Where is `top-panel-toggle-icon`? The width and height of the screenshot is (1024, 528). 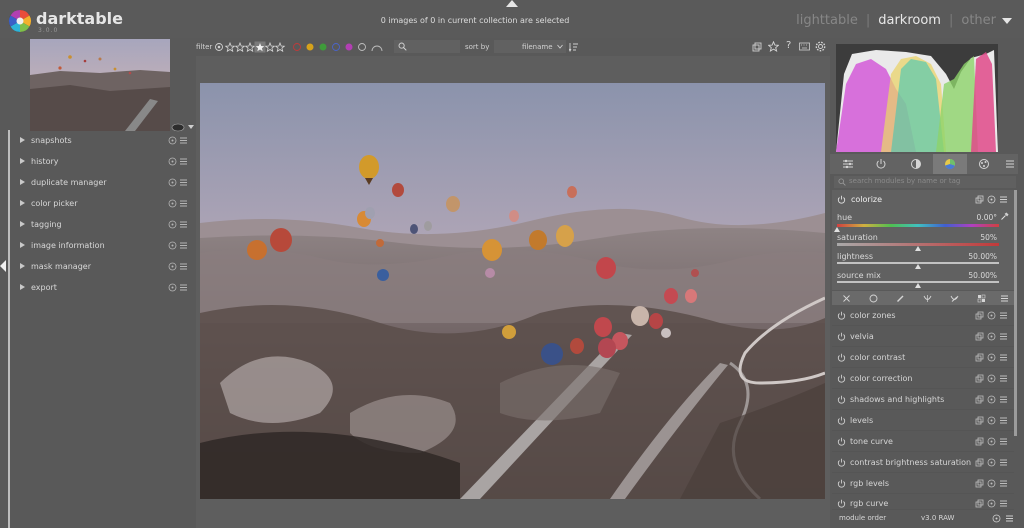
top-panel-toggle-icon is located at coordinates (512, 3).